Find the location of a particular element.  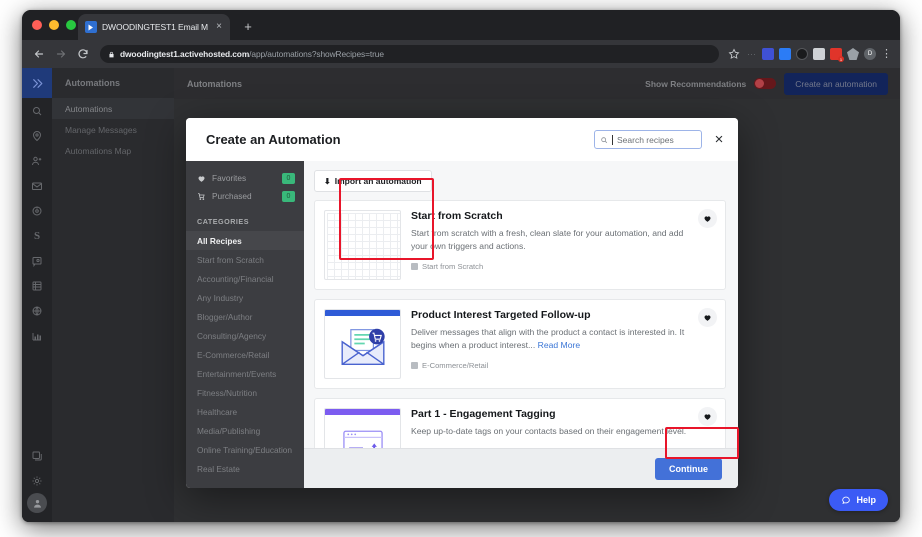

minimize-window-button is located at coordinates (54, 25).